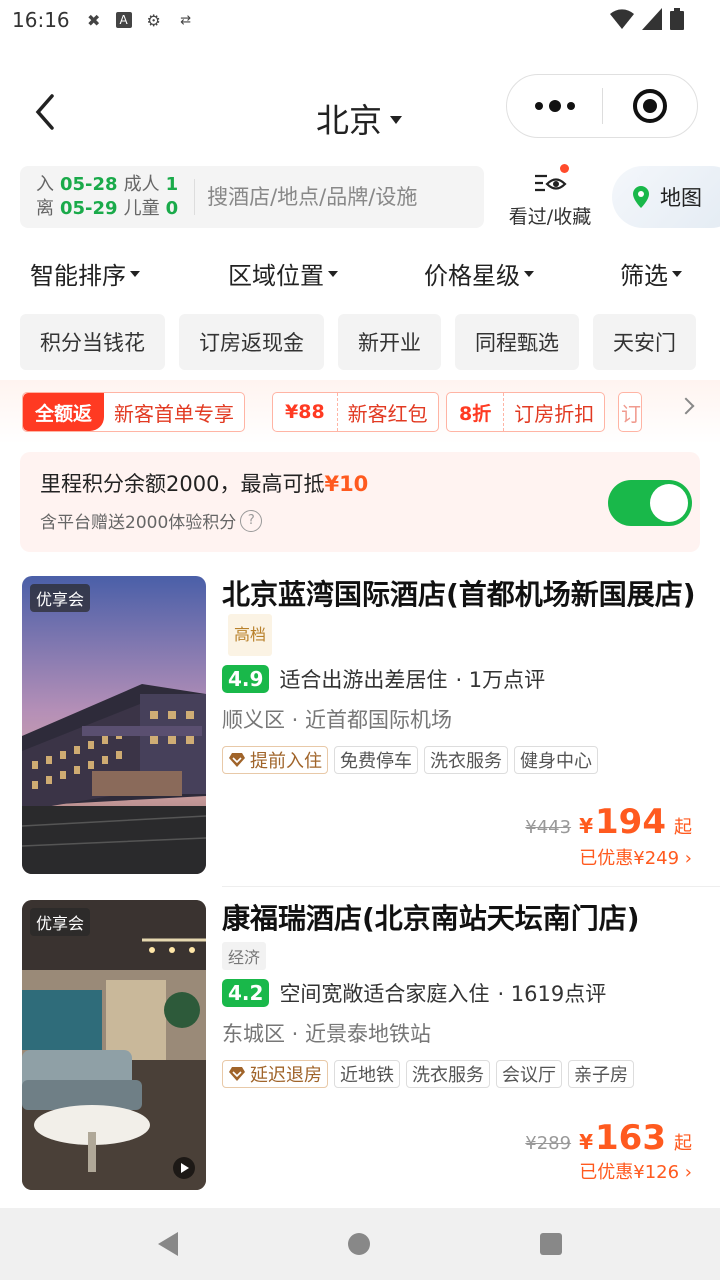 The width and height of the screenshot is (720, 1280). I want to click on points-amount: ¥10, so click(346, 484).